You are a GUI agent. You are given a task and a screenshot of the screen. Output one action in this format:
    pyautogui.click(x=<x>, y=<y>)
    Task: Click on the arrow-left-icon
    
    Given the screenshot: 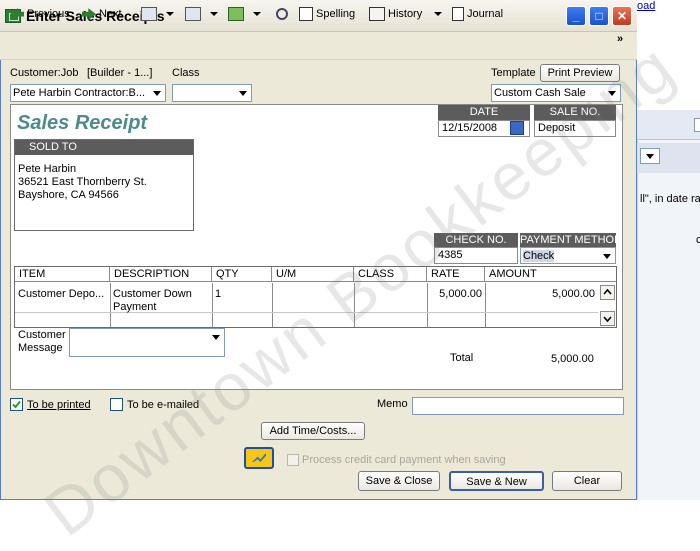 What is the action you would take?
    pyautogui.click(x=17, y=14)
    